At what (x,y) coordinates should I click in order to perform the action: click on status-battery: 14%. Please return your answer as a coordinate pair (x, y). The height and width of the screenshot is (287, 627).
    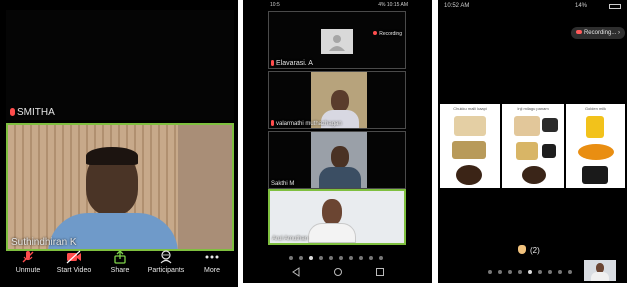
    Looking at the image, I should click on (580, 6).